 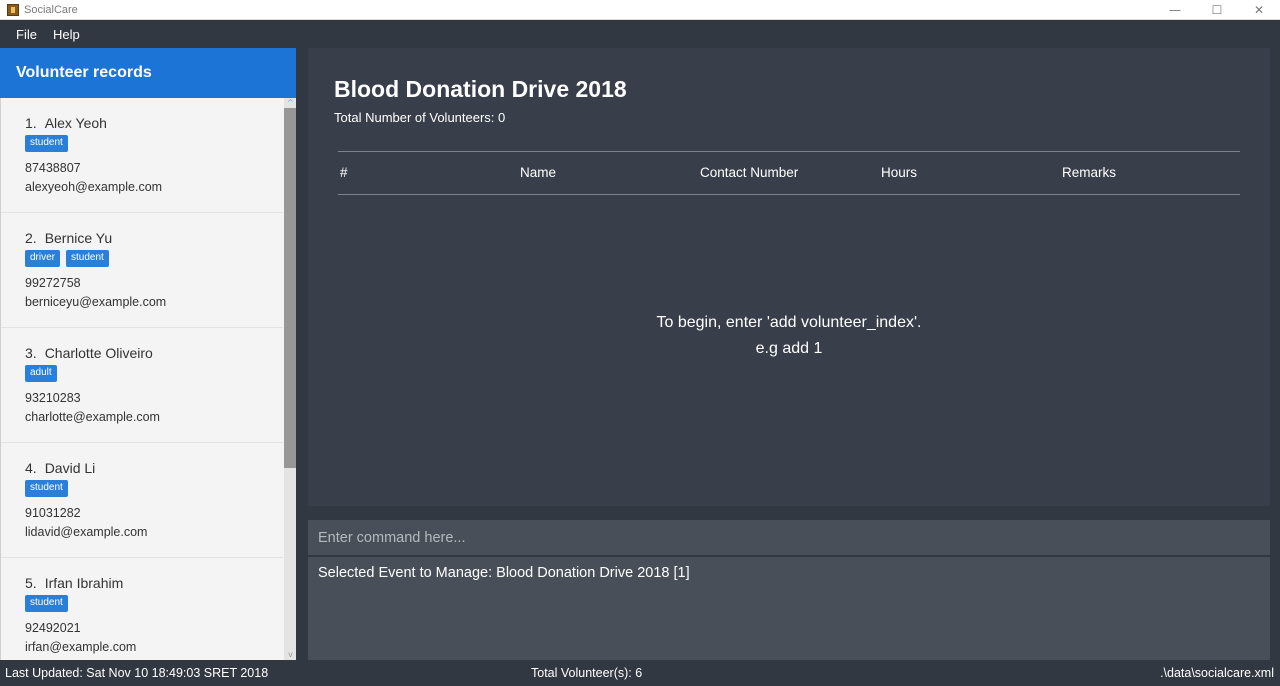 What do you see at coordinates (53, 628) in the screenshot?
I see `volunteer-phone: 92492021` at bounding box center [53, 628].